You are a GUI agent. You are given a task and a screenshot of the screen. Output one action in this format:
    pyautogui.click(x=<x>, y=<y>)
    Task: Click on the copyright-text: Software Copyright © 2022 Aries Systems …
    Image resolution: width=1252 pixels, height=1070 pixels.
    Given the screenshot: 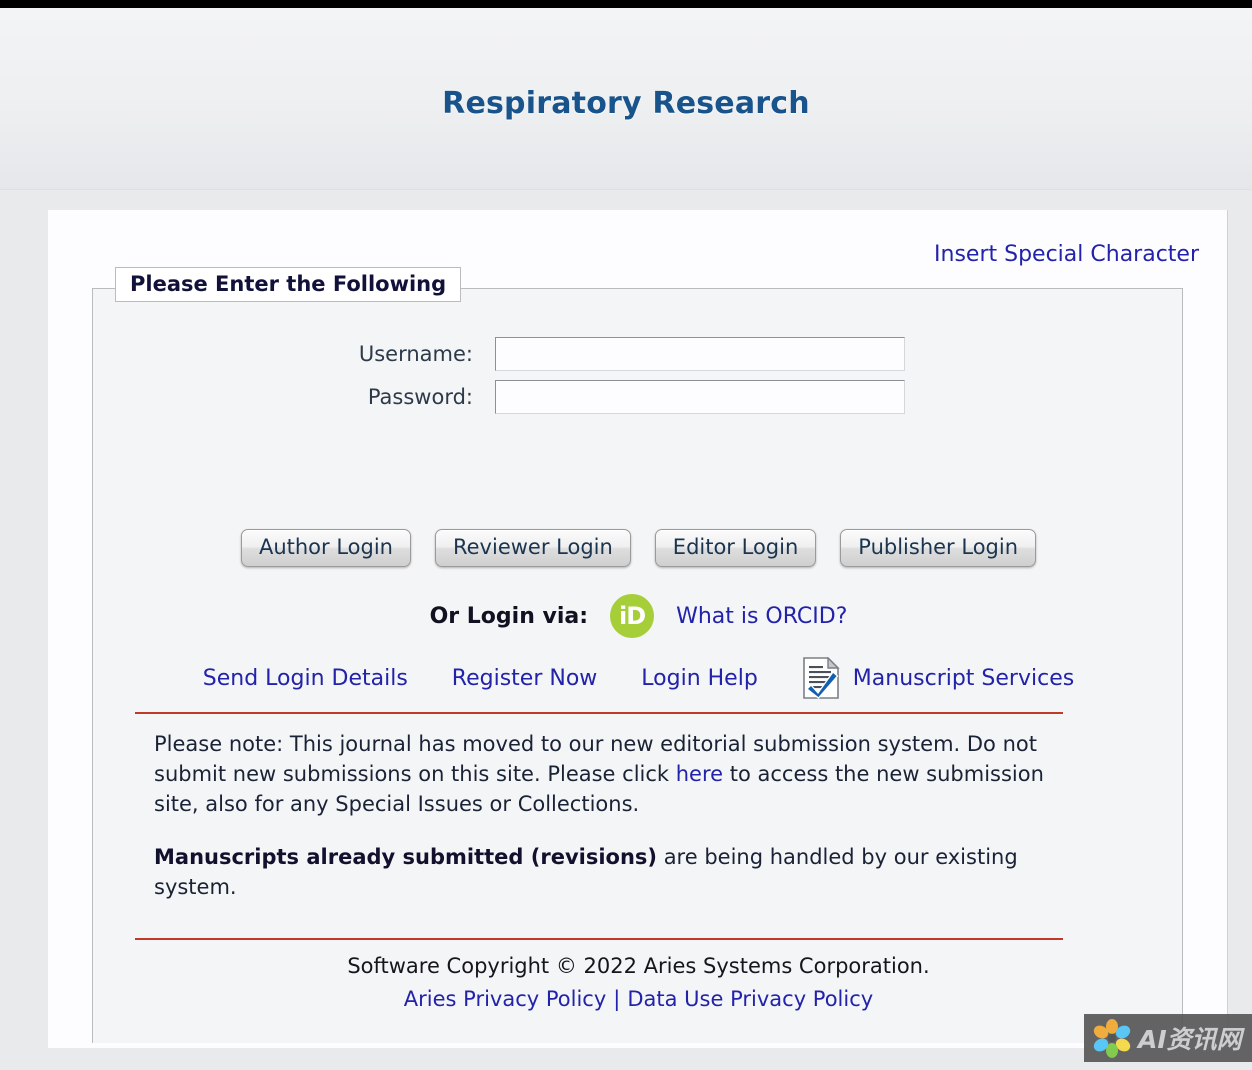 What is the action you would take?
    pyautogui.click(x=638, y=966)
    